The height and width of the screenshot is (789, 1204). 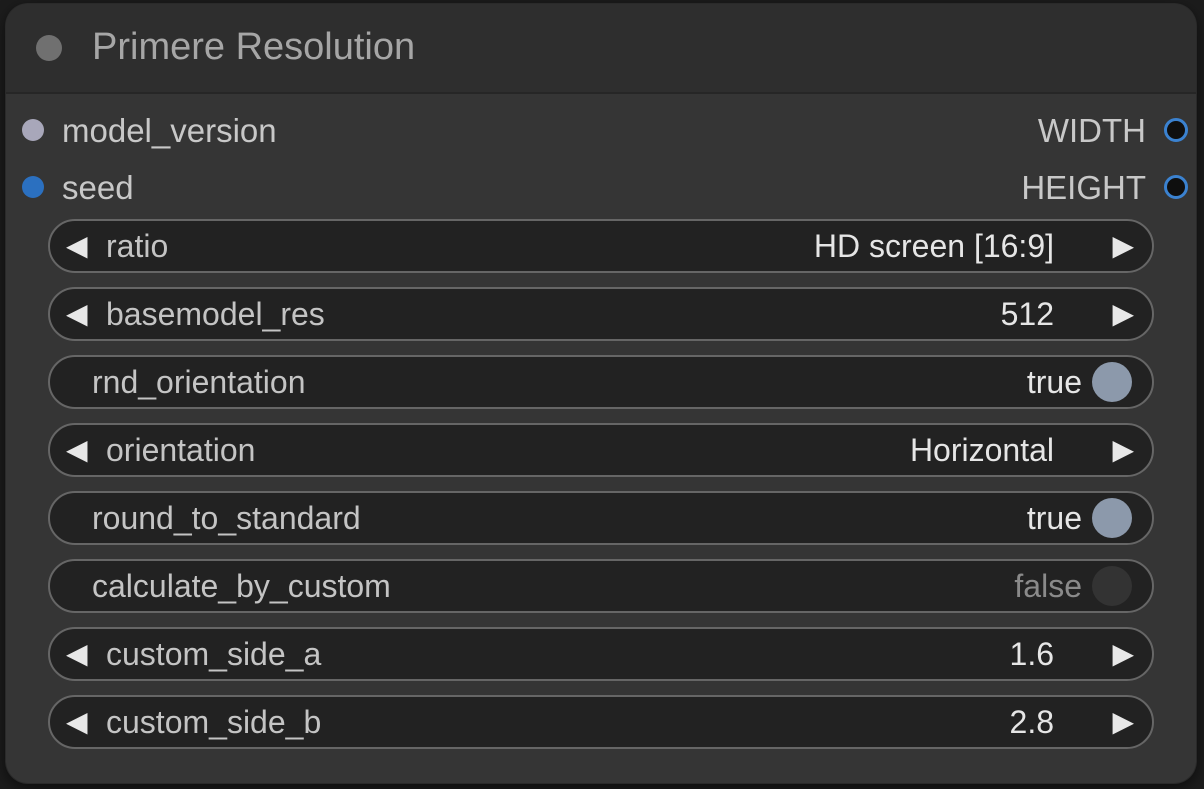 I want to click on output-slot-width: WIDTH, so click(x=1113, y=131).